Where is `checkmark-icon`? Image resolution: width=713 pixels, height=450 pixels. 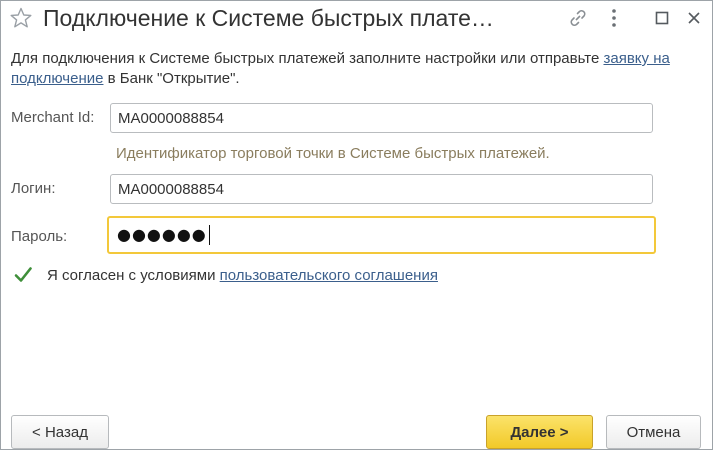 checkmark-icon is located at coordinates (23, 274).